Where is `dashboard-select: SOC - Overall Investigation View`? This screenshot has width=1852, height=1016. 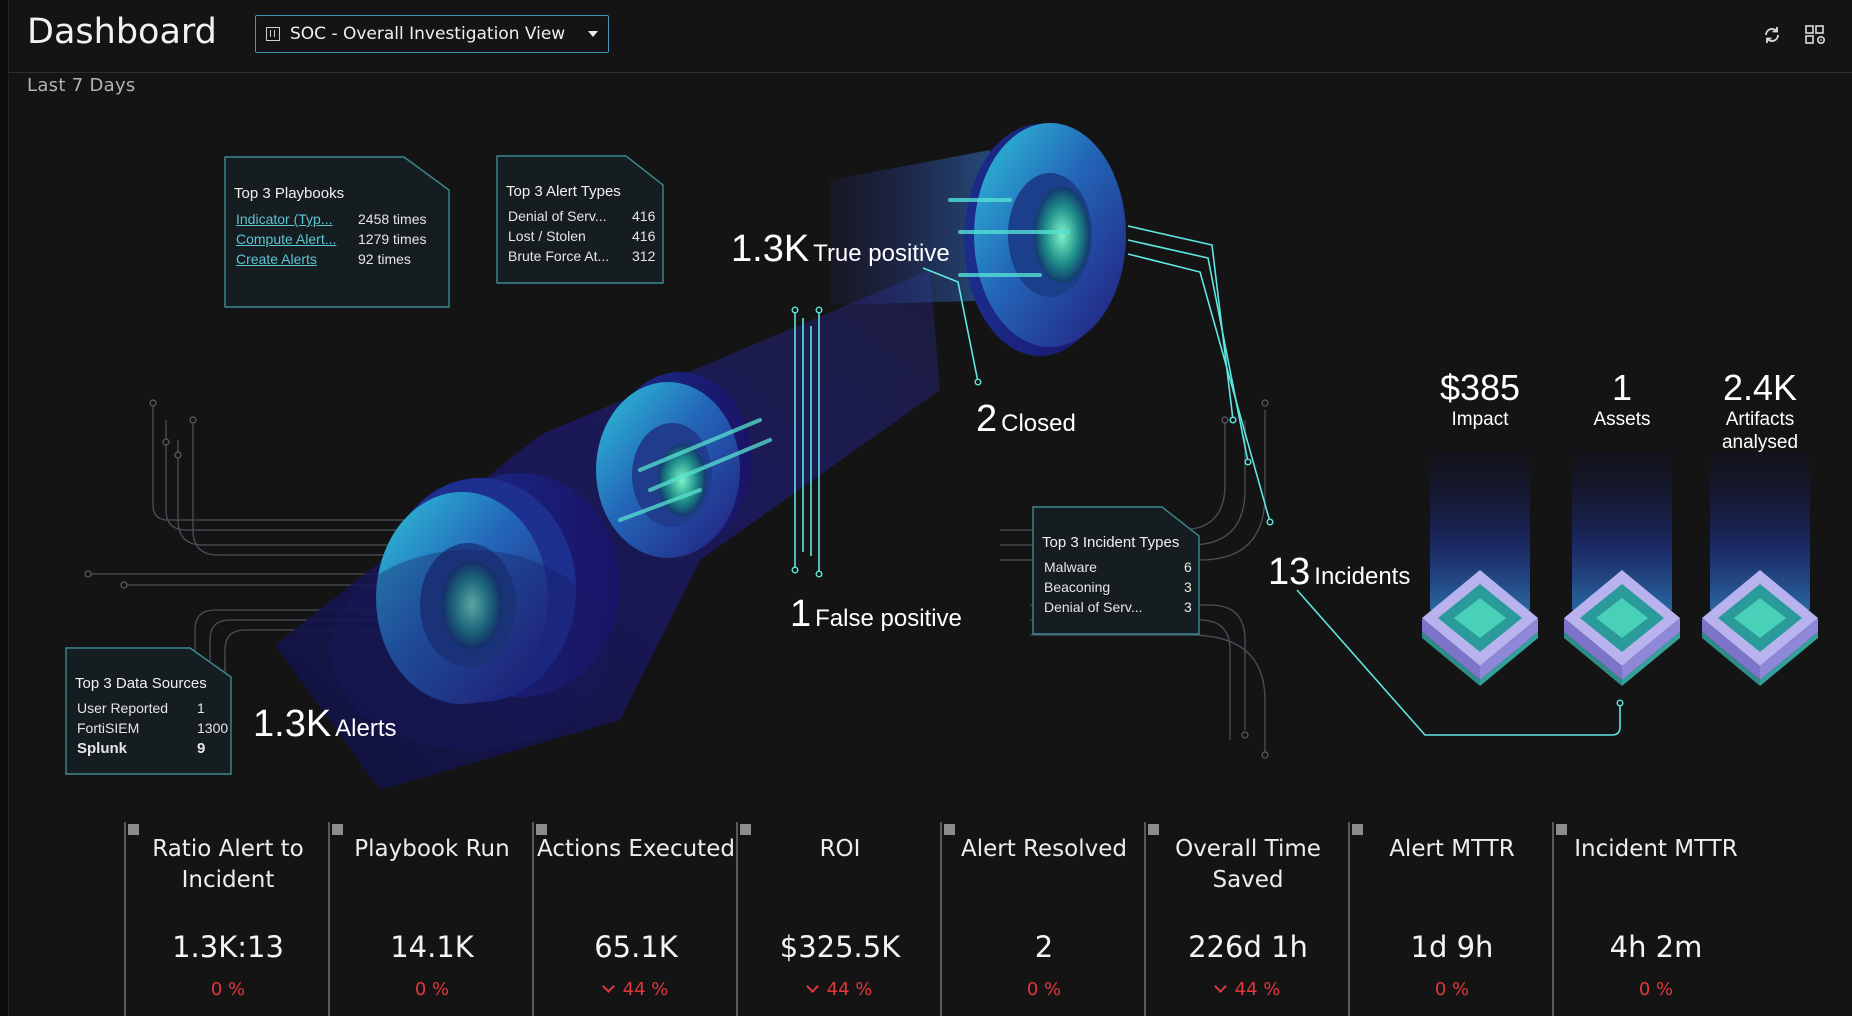
dashboard-select: SOC - Overall Investigation View is located at coordinates (432, 34).